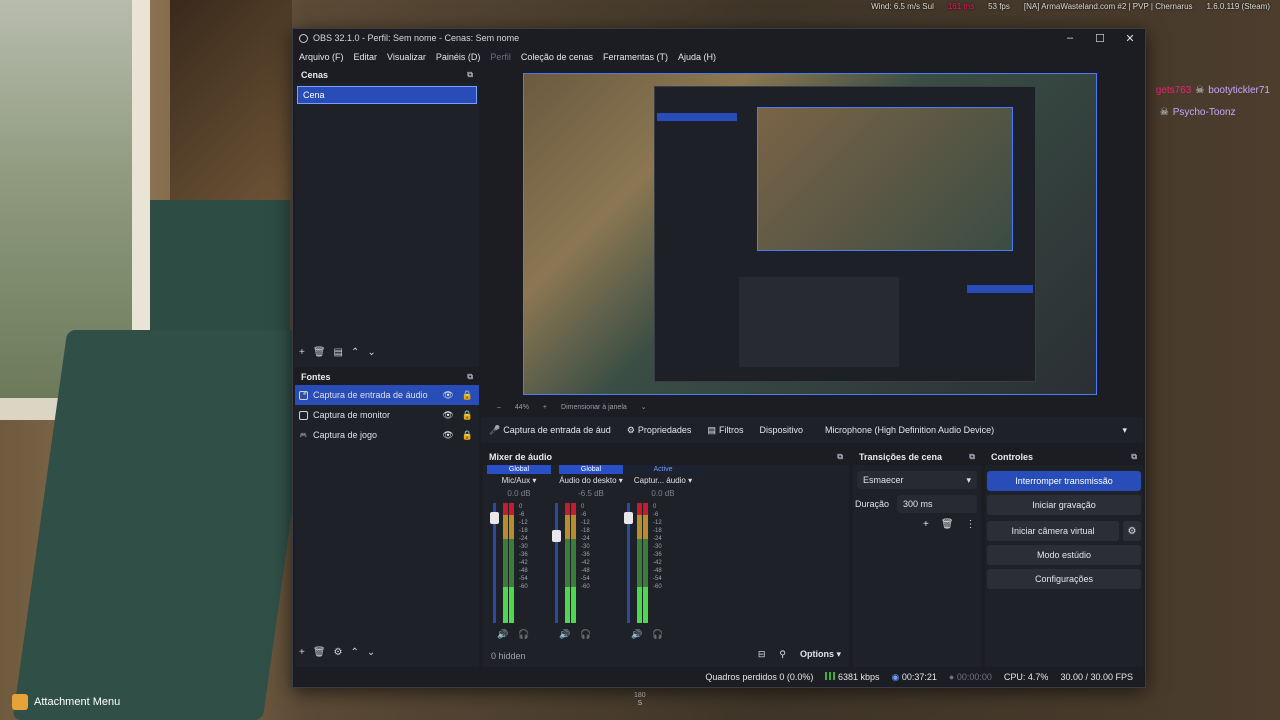 Image resolution: width=1280 pixels, height=720 pixels. Describe the element at coordinates (845, 234) in the screenshot. I see `nested-obs-capture` at that location.